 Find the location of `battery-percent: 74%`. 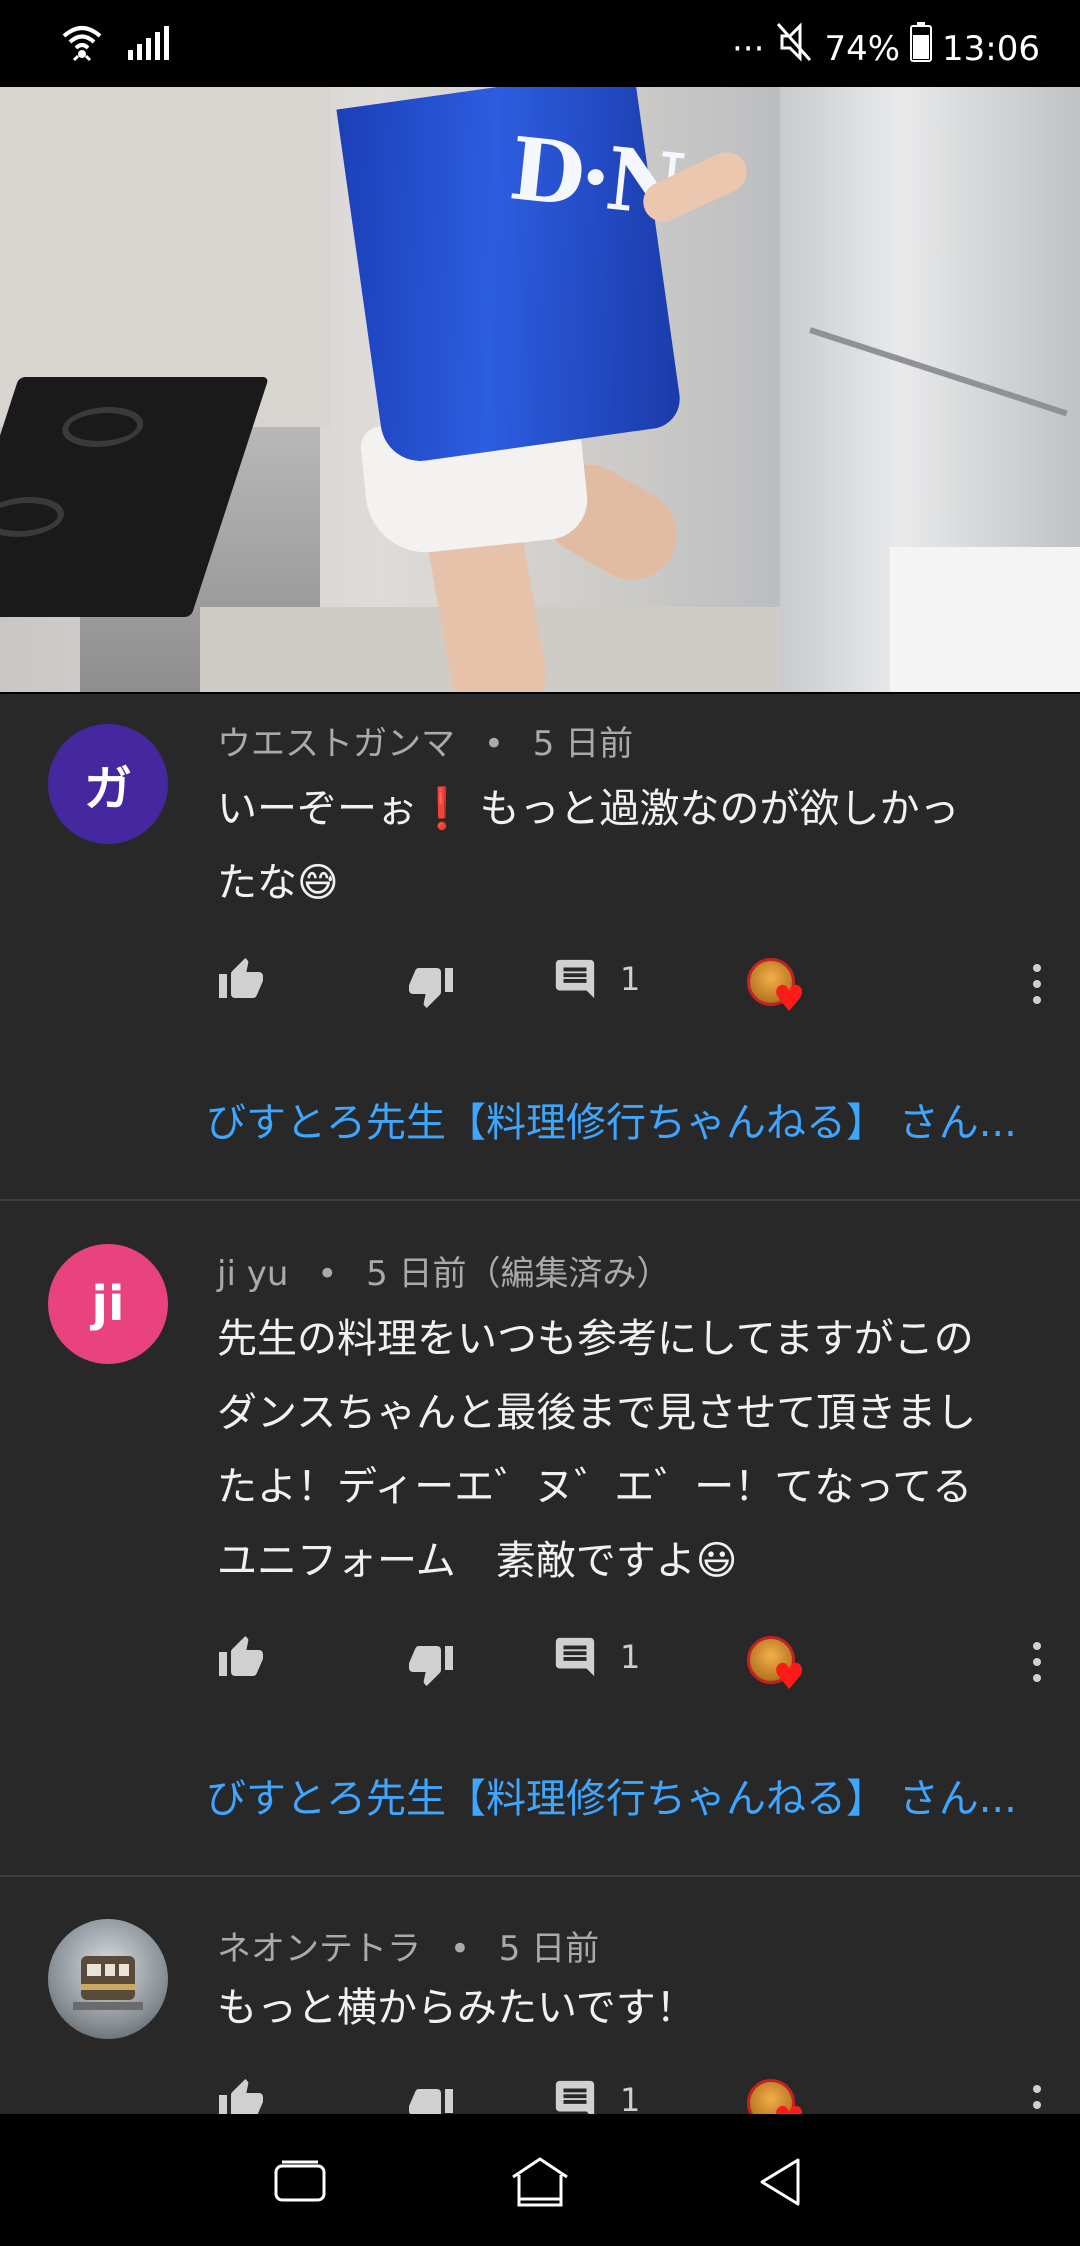

battery-percent: 74% is located at coordinates (862, 48).